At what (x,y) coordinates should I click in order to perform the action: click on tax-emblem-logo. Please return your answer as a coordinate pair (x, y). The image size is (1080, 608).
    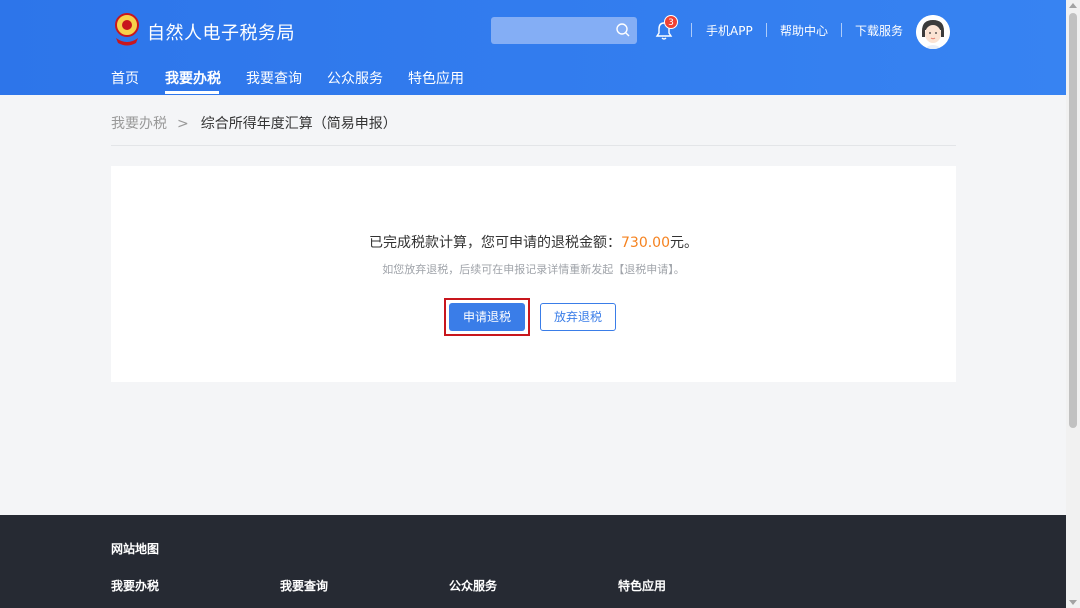
    Looking at the image, I should click on (127, 29).